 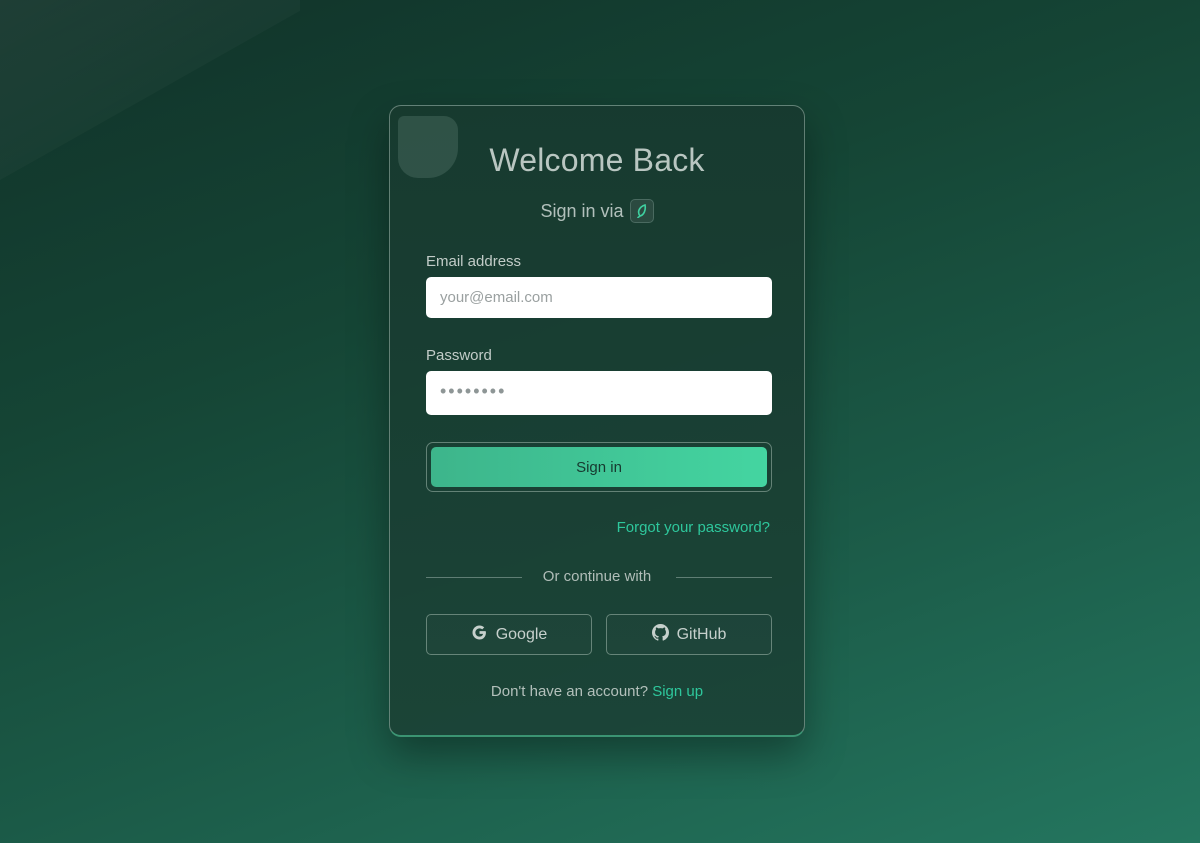 What do you see at coordinates (660, 634) in the screenshot?
I see `github-icon` at bounding box center [660, 634].